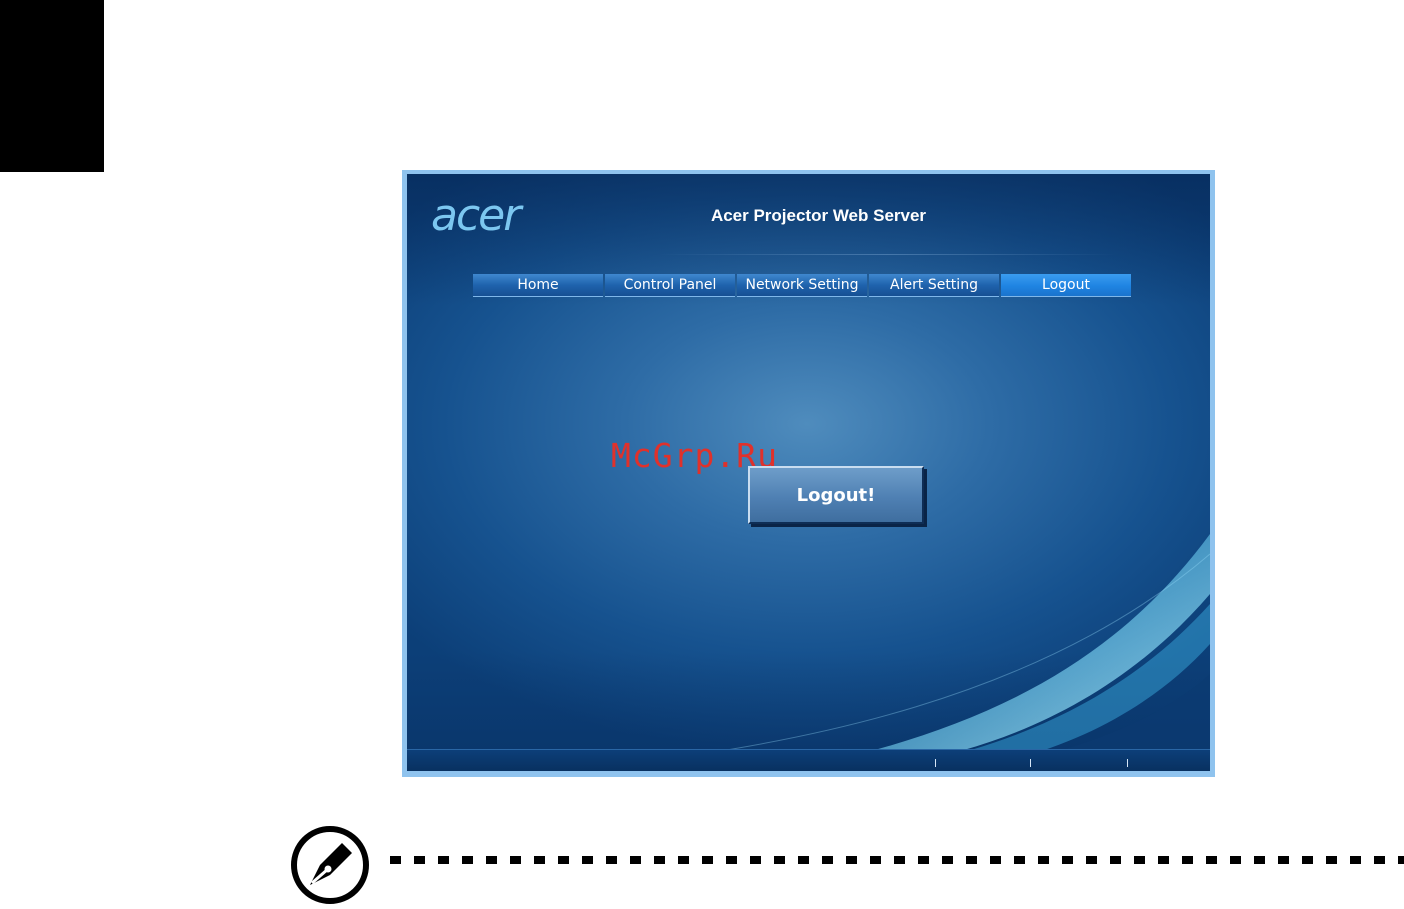 This screenshot has height=909, width=1404. What do you see at coordinates (670, 285) in the screenshot?
I see `tab-control-panel: Control Panel` at bounding box center [670, 285].